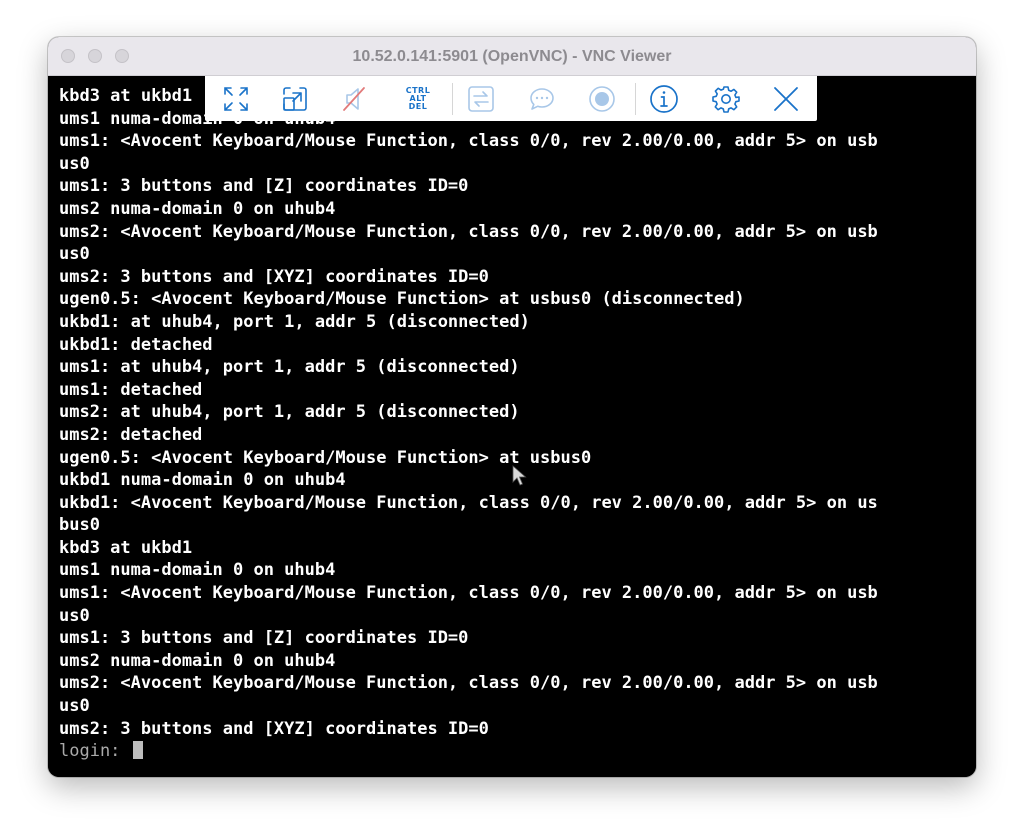 Image resolution: width=1024 pixels, height=837 pixels. I want to click on console-line: ums1: detached, so click(131, 389).